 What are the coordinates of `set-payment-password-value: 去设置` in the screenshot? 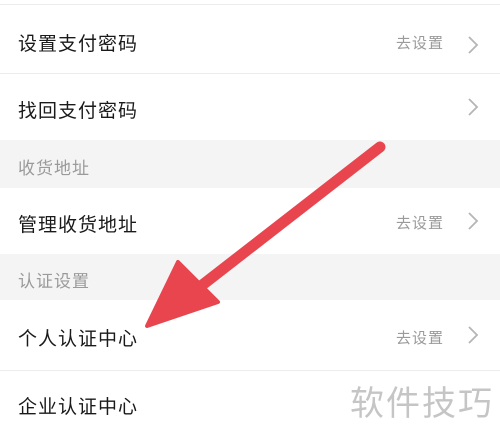 It's located at (419, 43).